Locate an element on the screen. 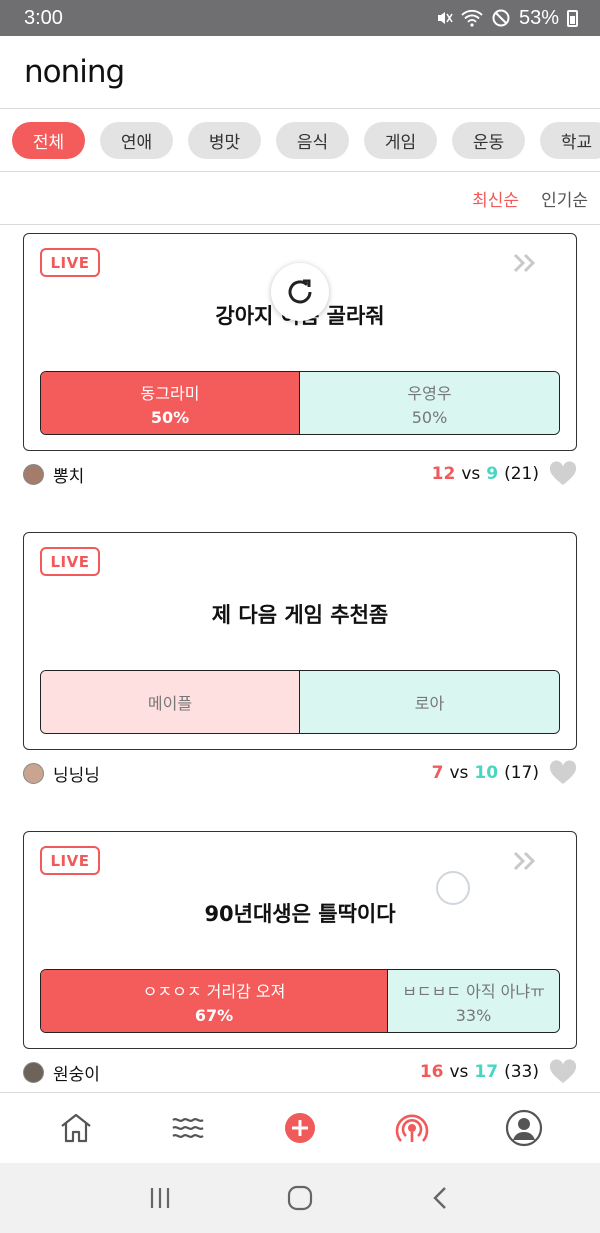  category-chip-sports: 운동 is located at coordinates (488, 140).